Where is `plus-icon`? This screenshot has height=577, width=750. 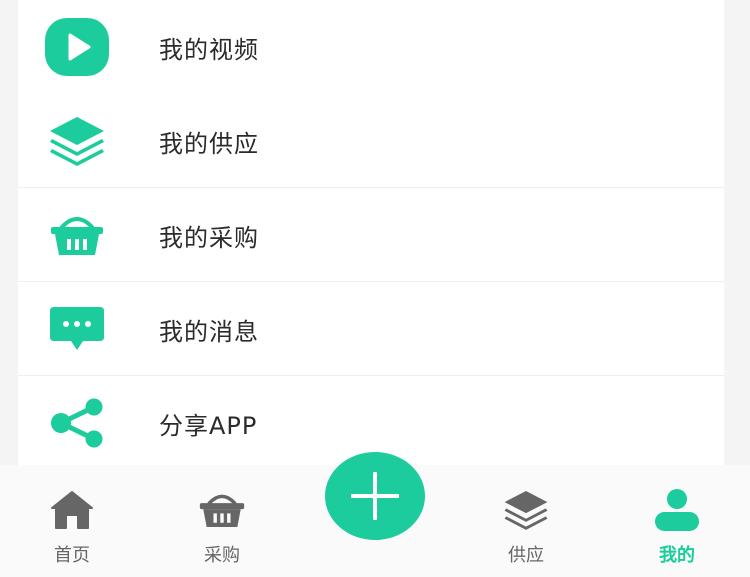
plus-icon is located at coordinates (375, 496).